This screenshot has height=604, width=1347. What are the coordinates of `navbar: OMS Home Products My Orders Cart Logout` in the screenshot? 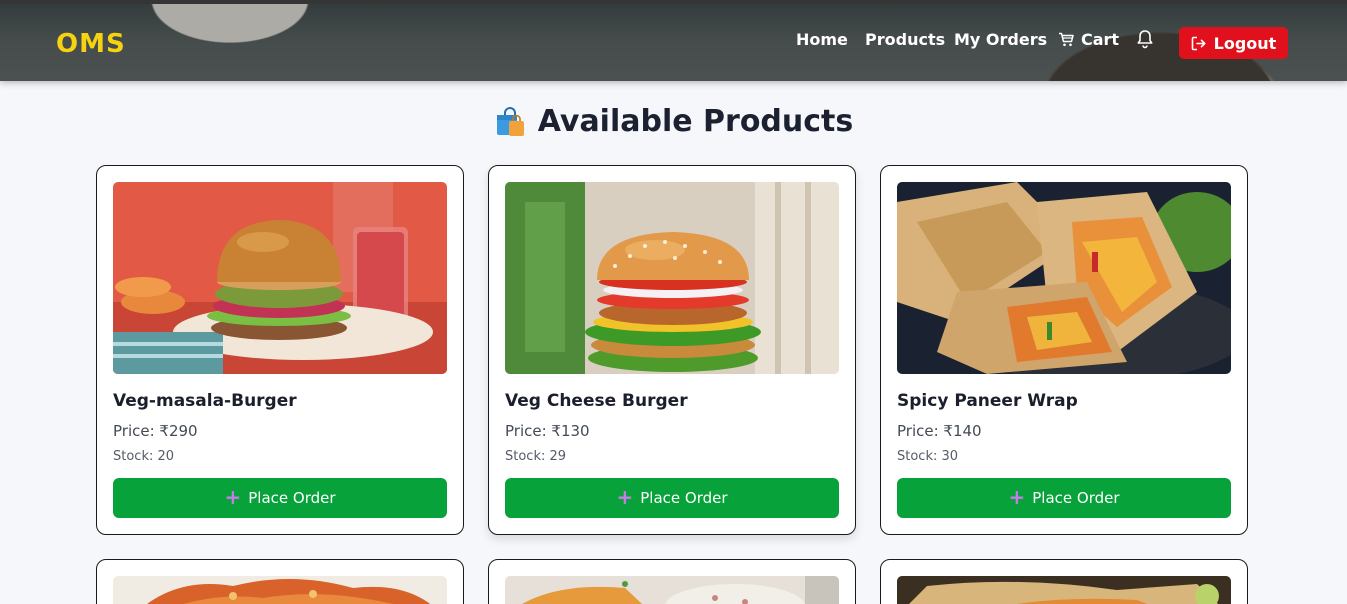 It's located at (673, 40).